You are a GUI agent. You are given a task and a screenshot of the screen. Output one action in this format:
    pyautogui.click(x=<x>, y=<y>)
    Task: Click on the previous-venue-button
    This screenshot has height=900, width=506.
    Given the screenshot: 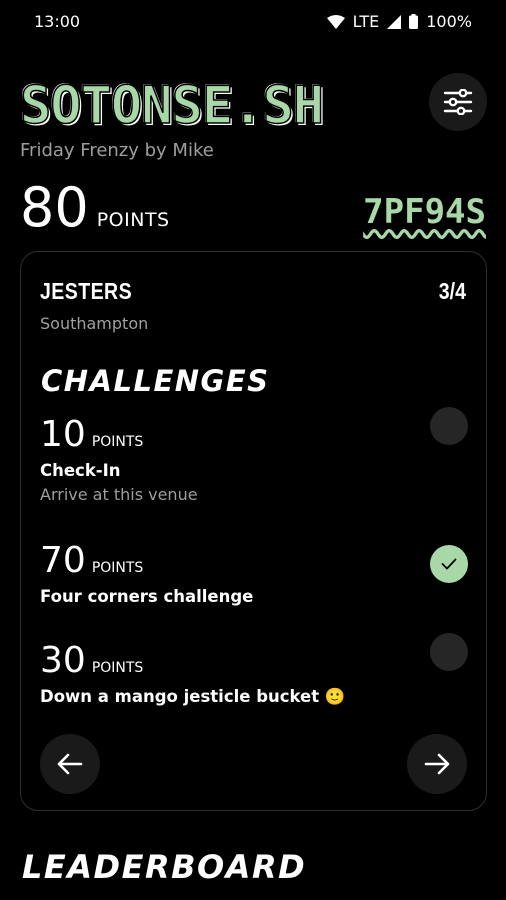 What is the action you would take?
    pyautogui.click(x=70, y=764)
    